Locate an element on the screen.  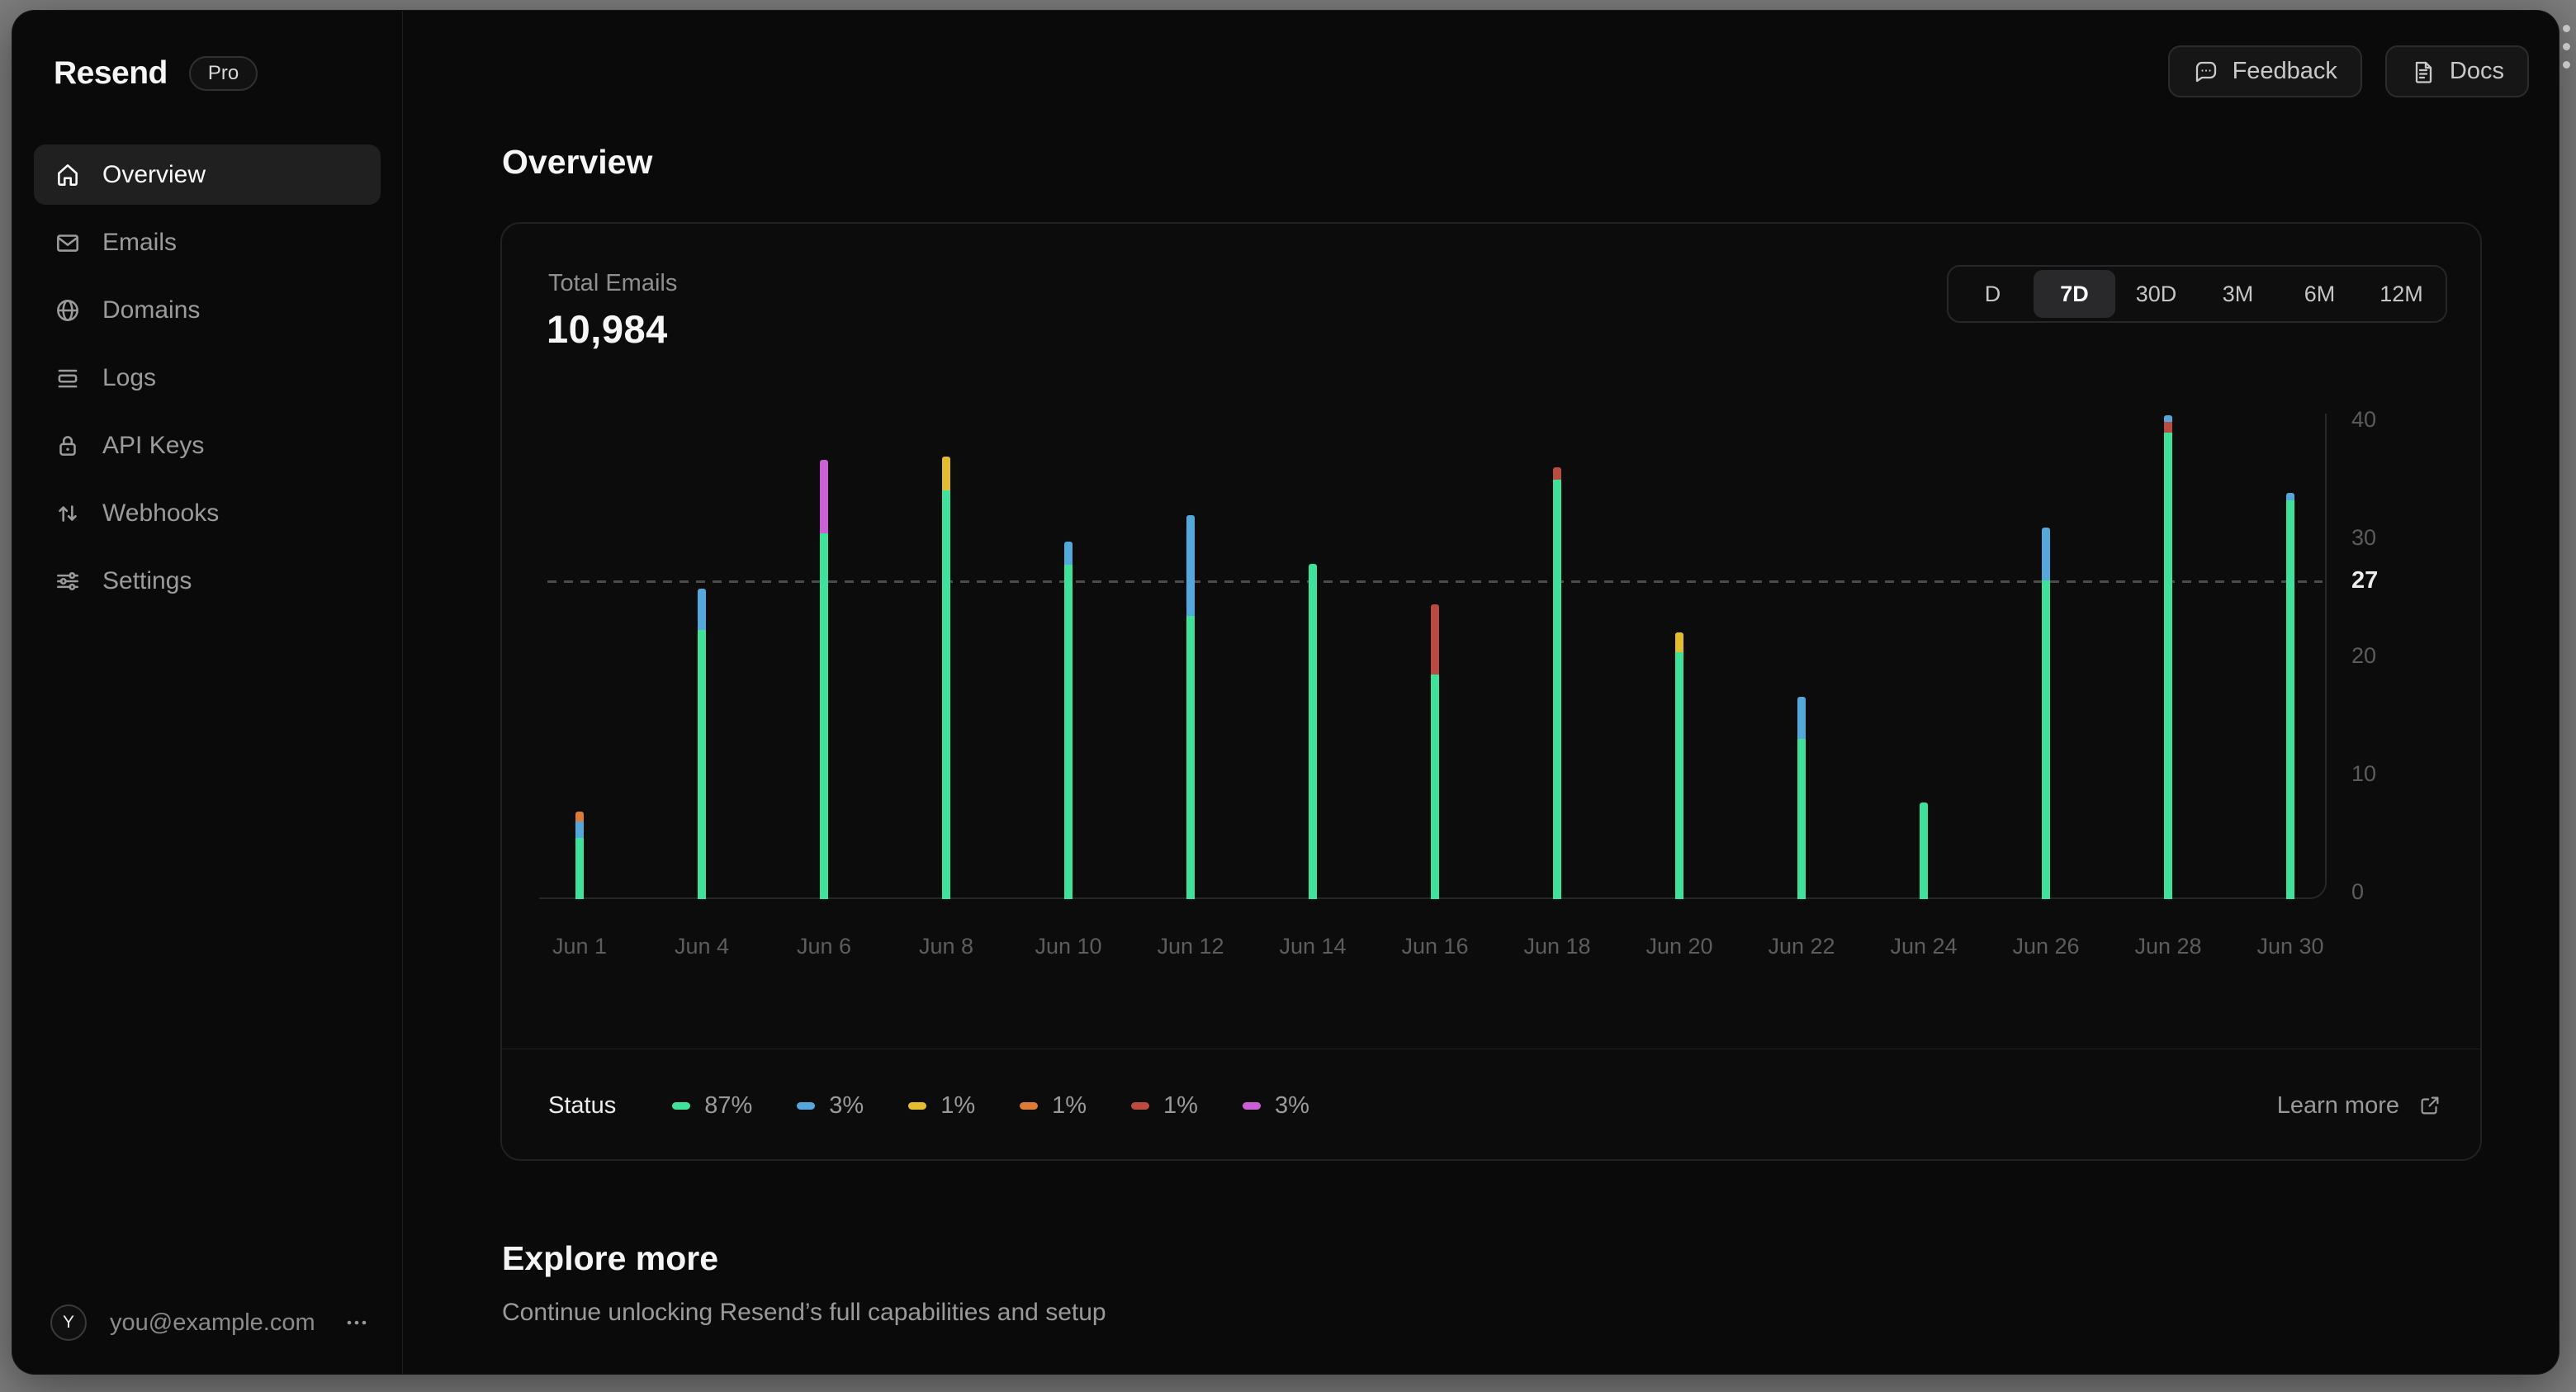
bar-segment-magenta is located at coordinates (824, 496).